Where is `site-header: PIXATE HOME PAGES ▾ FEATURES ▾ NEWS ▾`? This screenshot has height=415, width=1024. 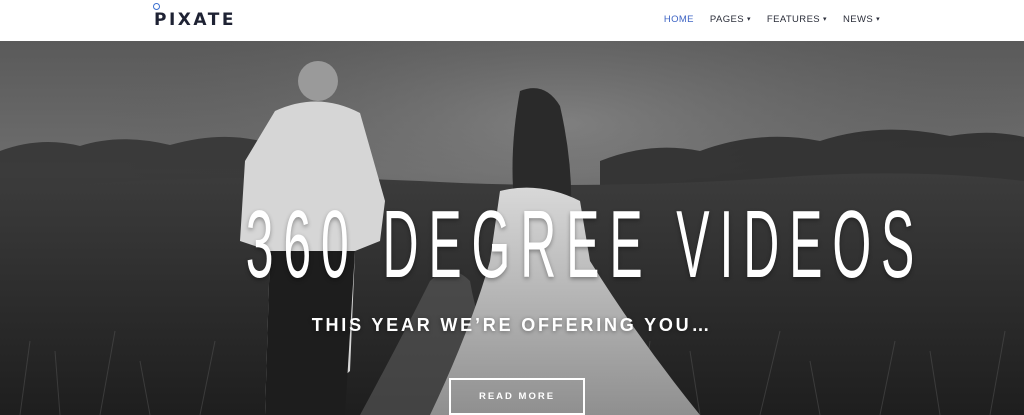 site-header: PIXATE HOME PAGES ▾ FEATURES ▾ NEWS ▾ is located at coordinates (512, 20).